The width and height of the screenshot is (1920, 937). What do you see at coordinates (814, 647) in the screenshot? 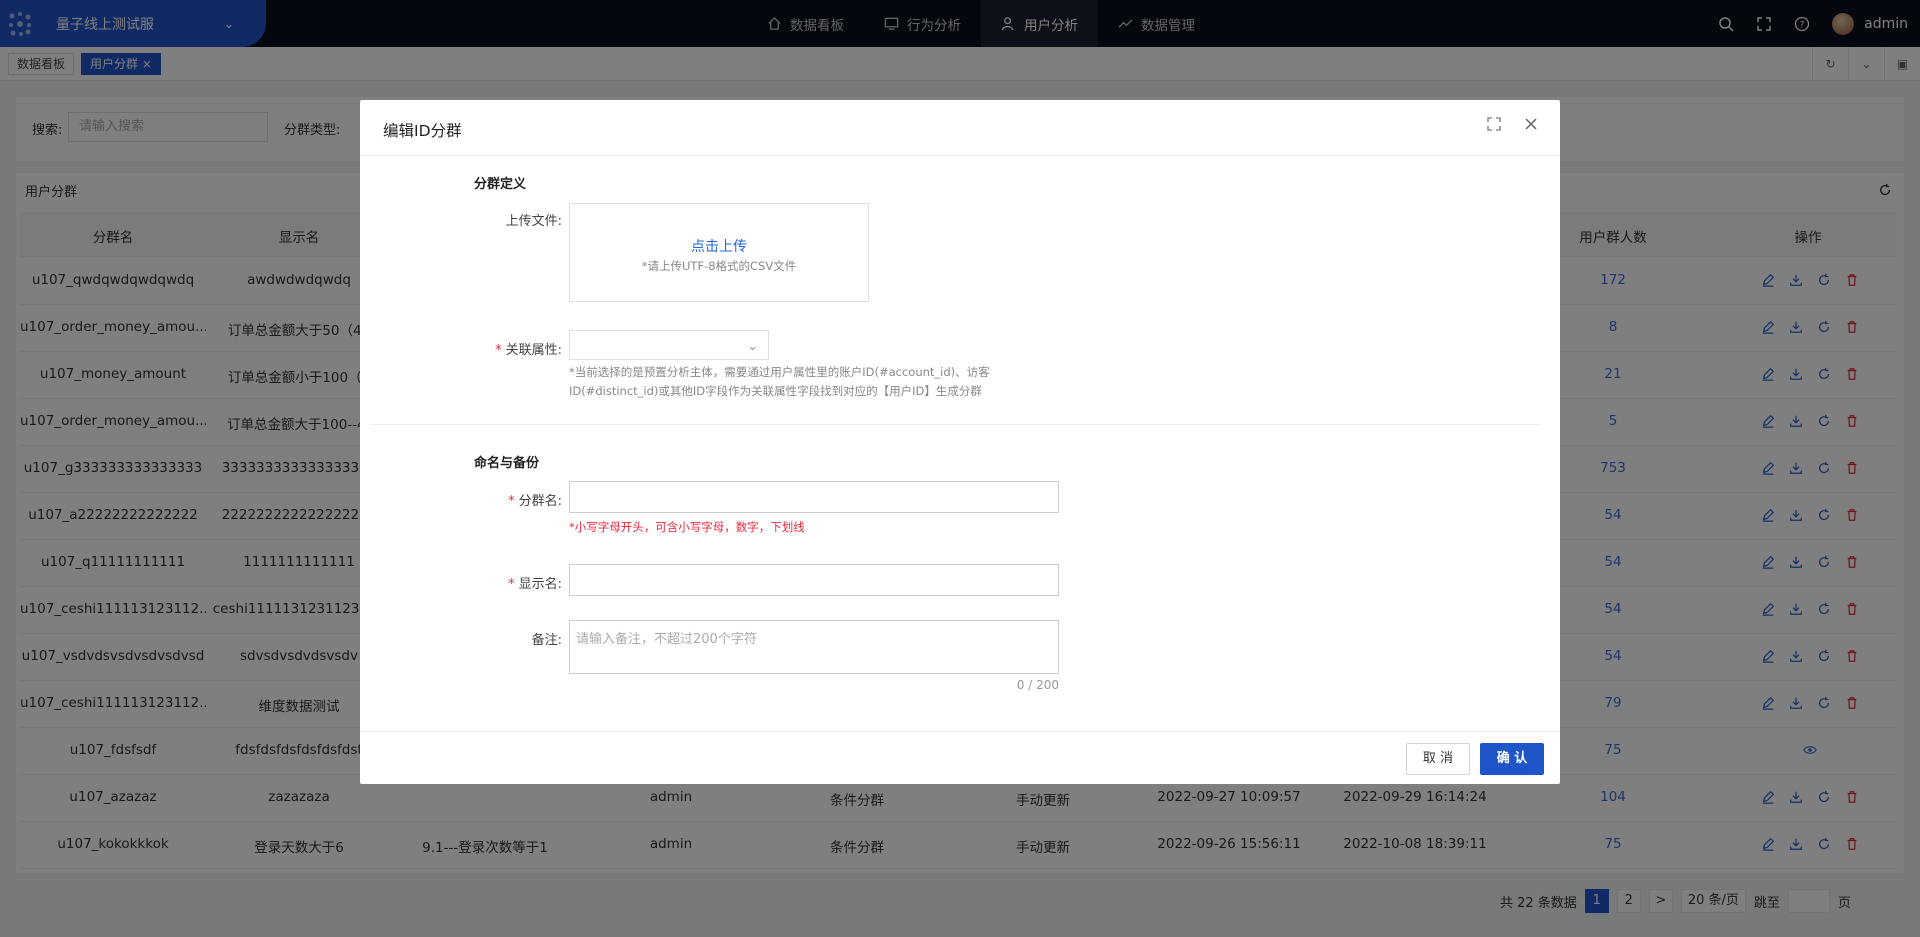
I see `remark-textarea: 请输入备注，不超过200个字符` at bounding box center [814, 647].